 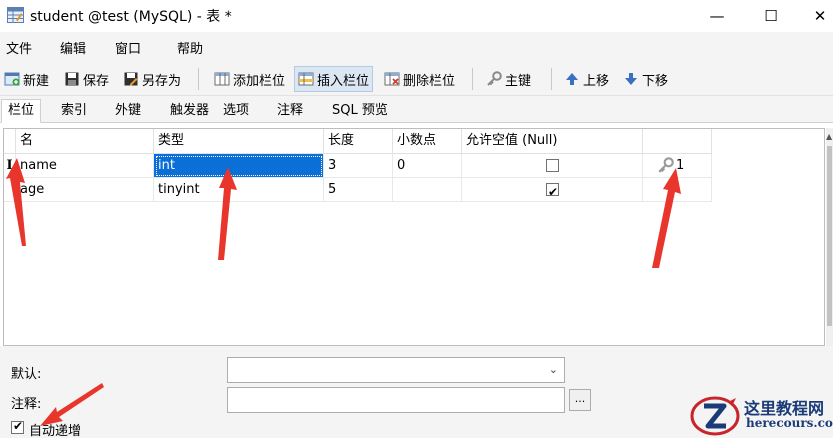 What do you see at coordinates (553, 369) in the screenshot?
I see `chevron-down-icon: ⌄` at bounding box center [553, 369].